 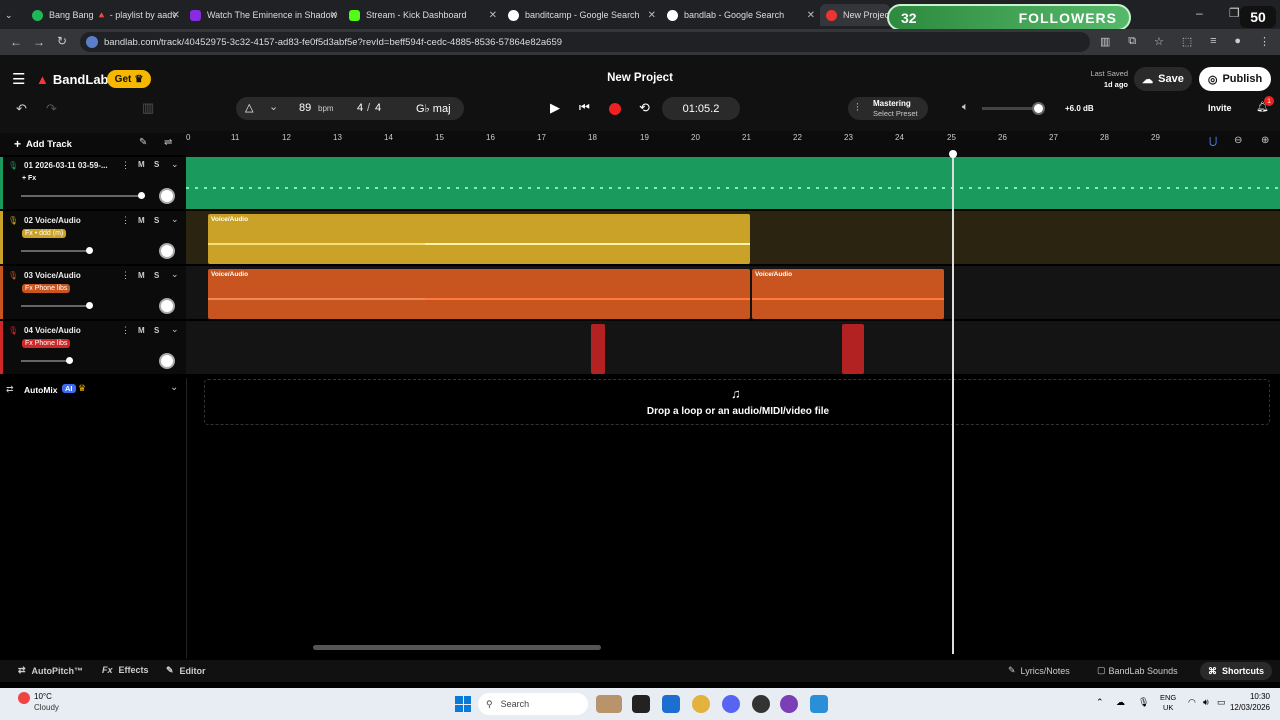 I want to click on brand-logo: ▲ BandLab, so click(x=72, y=79).